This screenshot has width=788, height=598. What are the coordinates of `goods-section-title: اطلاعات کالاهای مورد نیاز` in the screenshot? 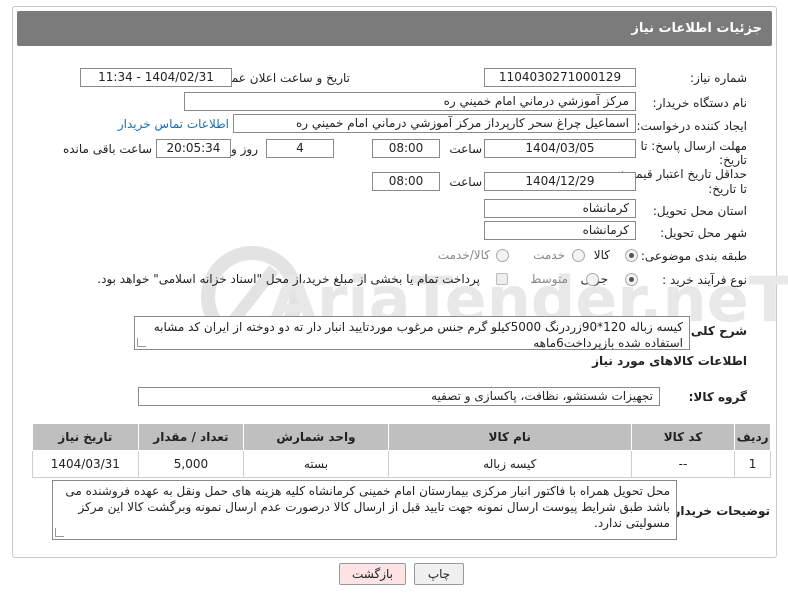 It's located at (669, 361).